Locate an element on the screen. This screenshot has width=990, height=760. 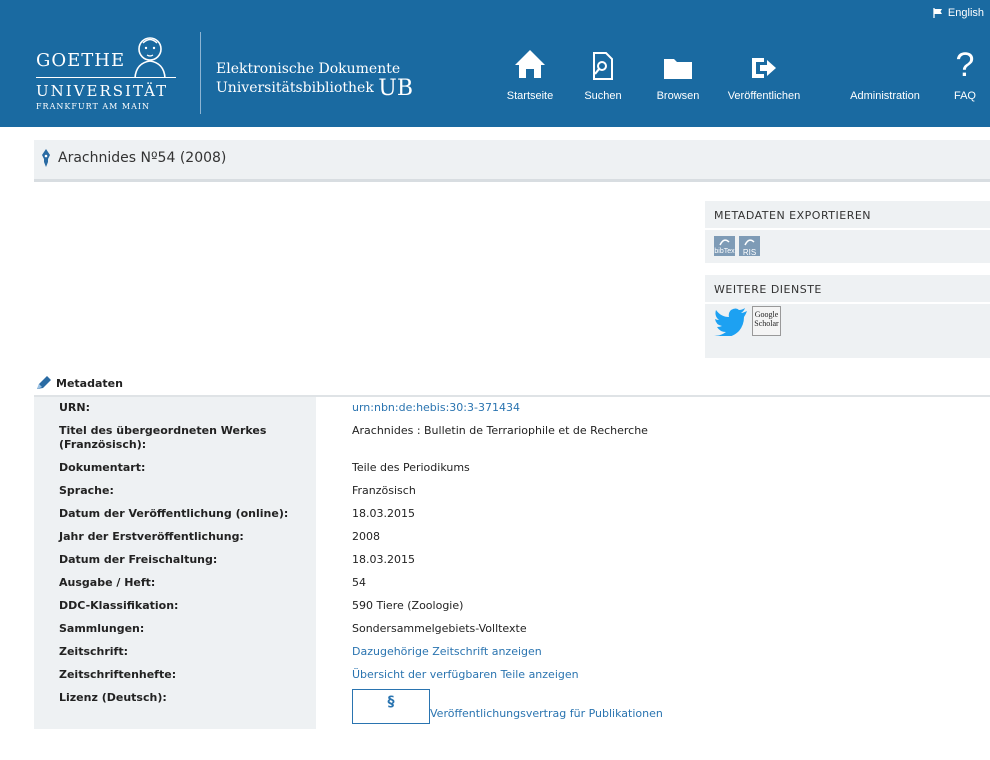
services-title: WEITERE DIENSTE is located at coordinates (847, 289).